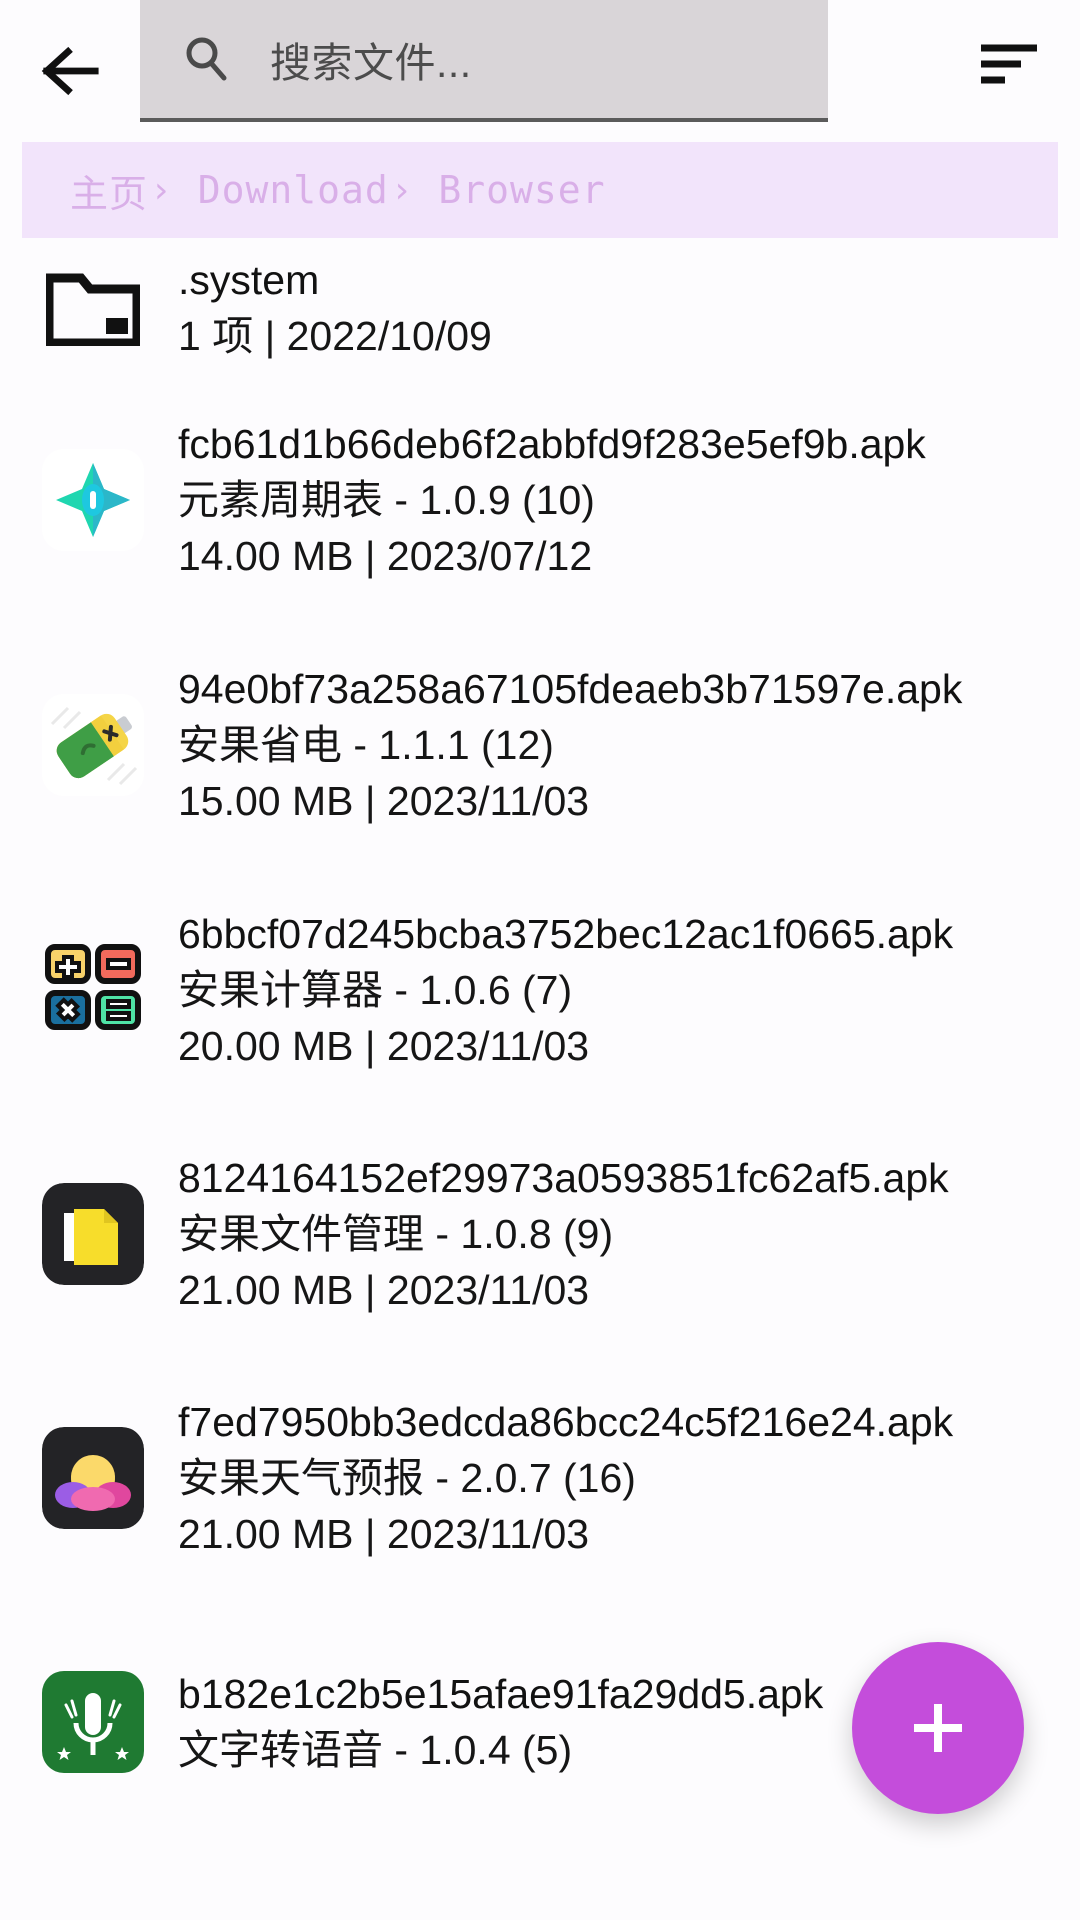 This screenshot has width=1080, height=1920. Describe the element at coordinates (385, 556) in the screenshot. I see `file-meta: 14.00 MB | 2023/07/12` at that location.